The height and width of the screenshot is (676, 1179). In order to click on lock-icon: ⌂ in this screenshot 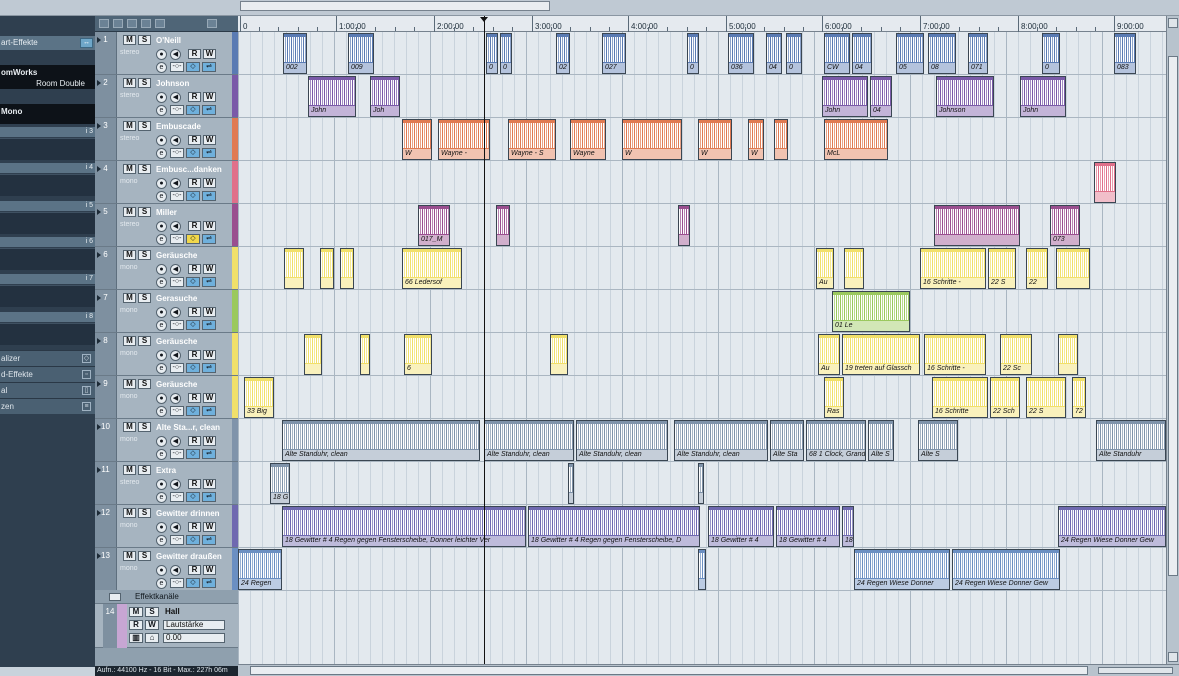, I will do `click(152, 638)`.